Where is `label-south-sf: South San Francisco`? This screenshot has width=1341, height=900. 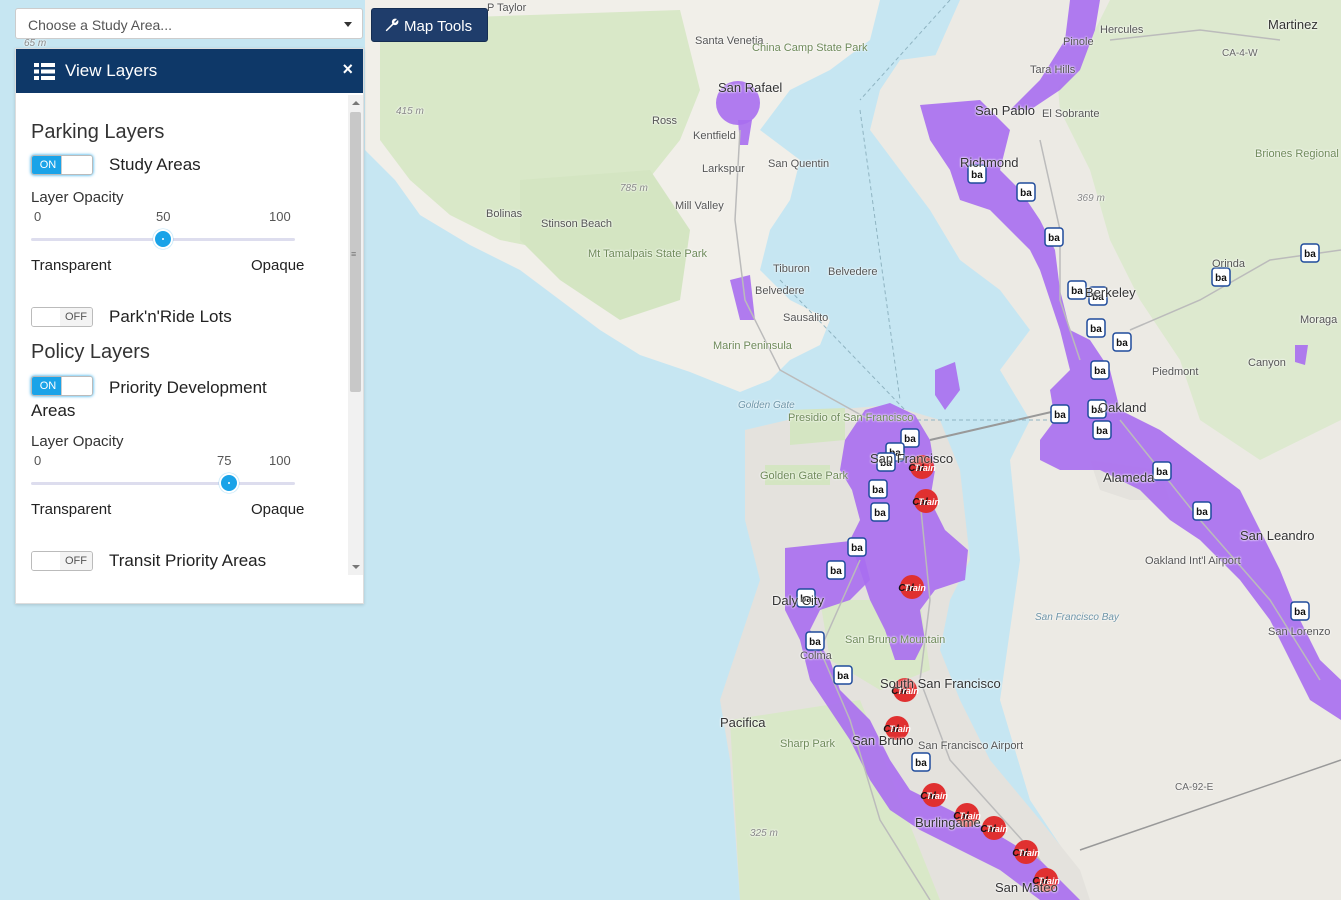 label-south-sf: South San Francisco is located at coordinates (940, 683).